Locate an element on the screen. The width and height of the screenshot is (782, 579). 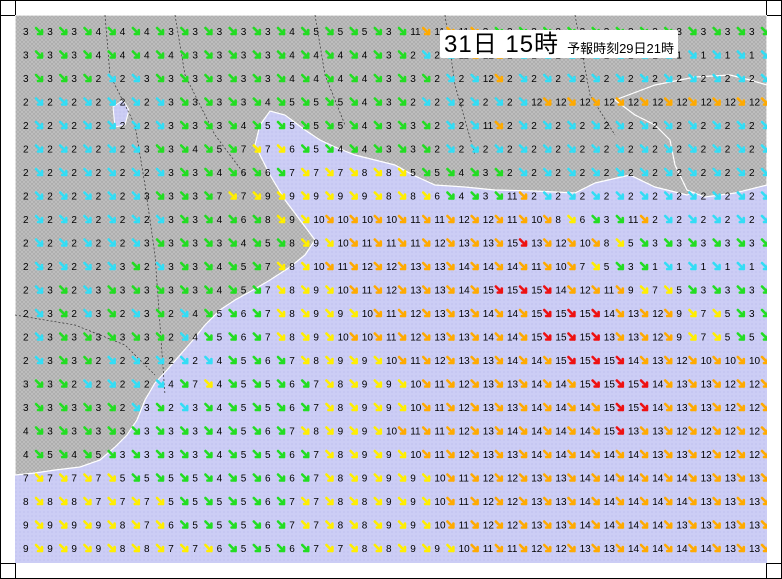
wind-speed-value: 14 is located at coordinates (658, 502).